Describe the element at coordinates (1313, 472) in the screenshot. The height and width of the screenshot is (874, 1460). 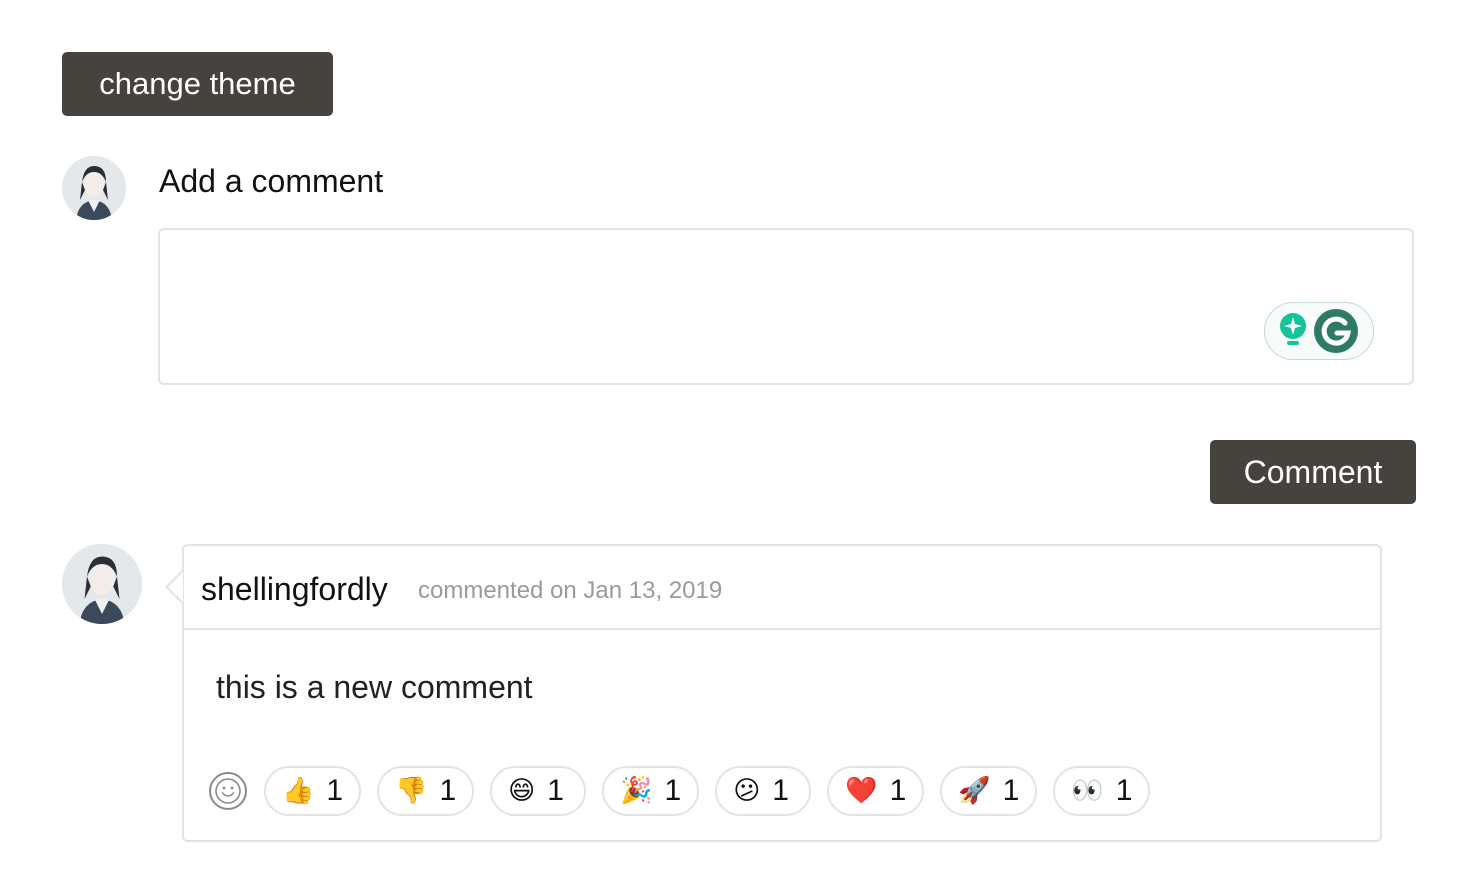
I see `submit-comment-button: Comment` at that location.